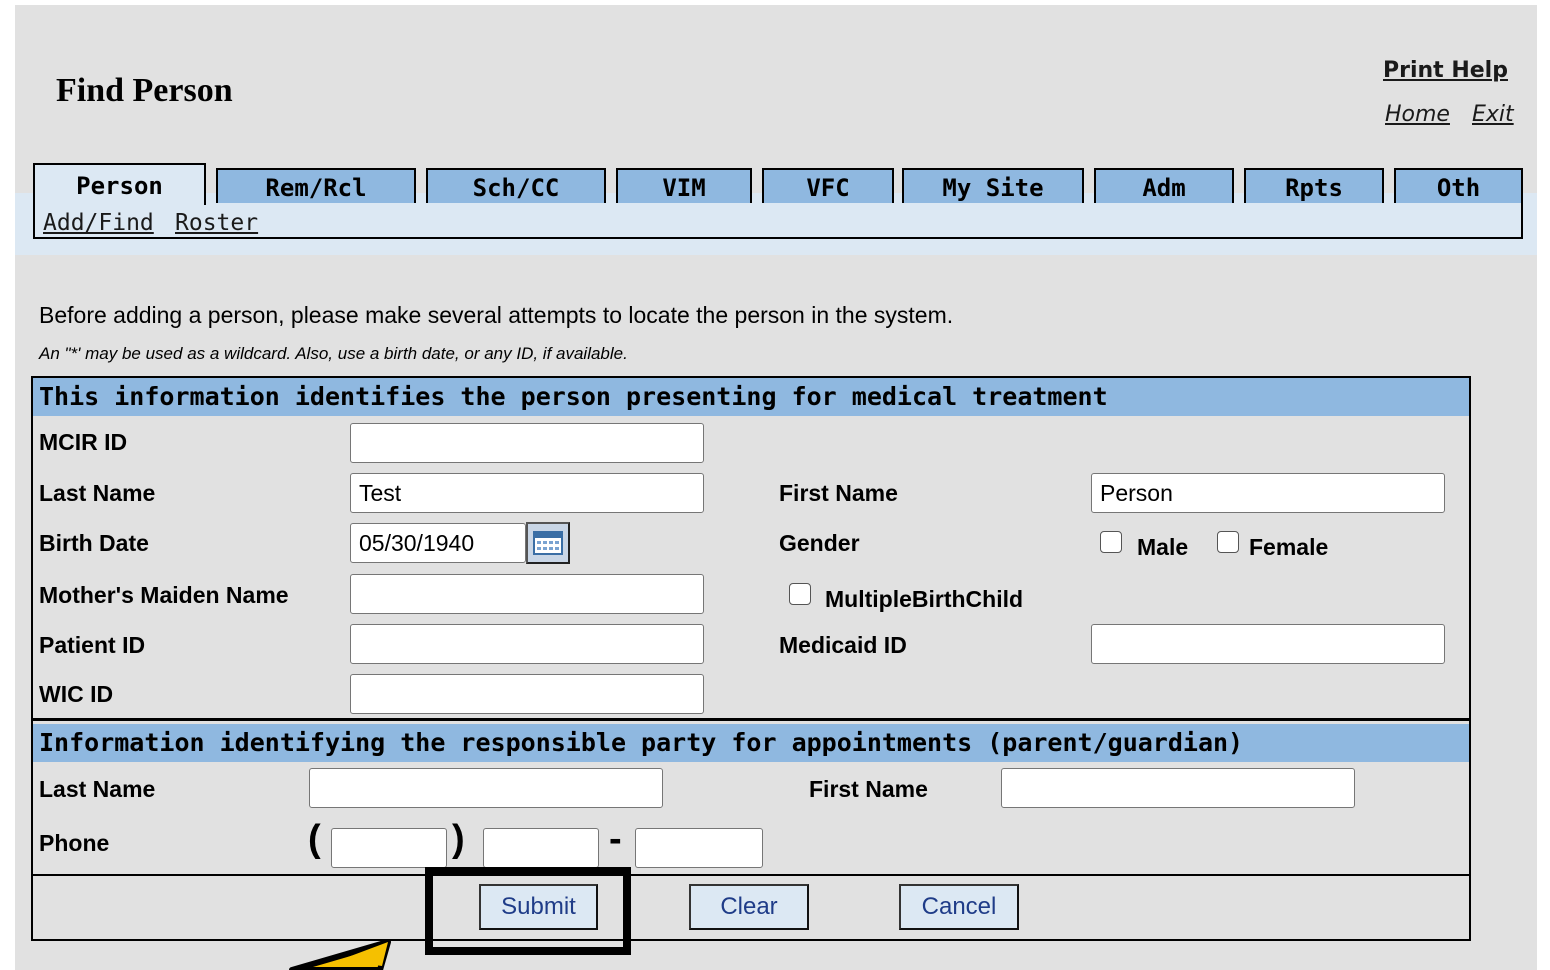 The height and width of the screenshot is (970, 1550). Describe the element at coordinates (749, 907) in the screenshot. I see `clear-button: Clear` at that location.